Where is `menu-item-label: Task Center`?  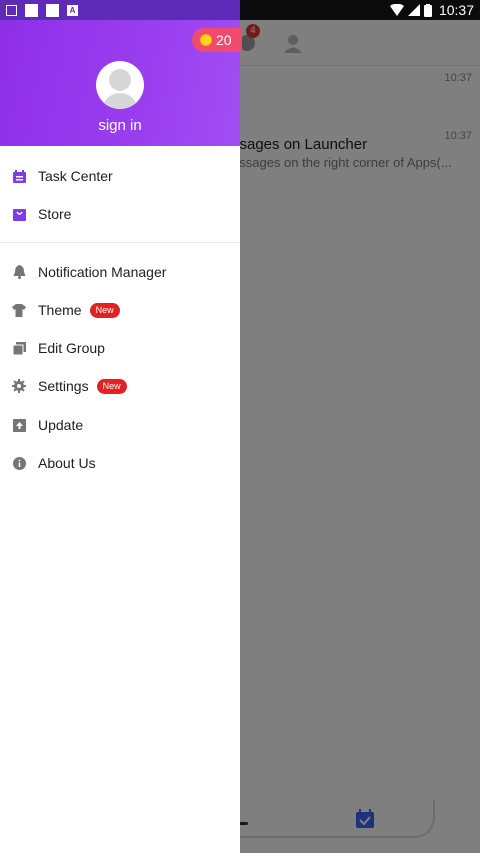 menu-item-label: Task Center is located at coordinates (75, 176).